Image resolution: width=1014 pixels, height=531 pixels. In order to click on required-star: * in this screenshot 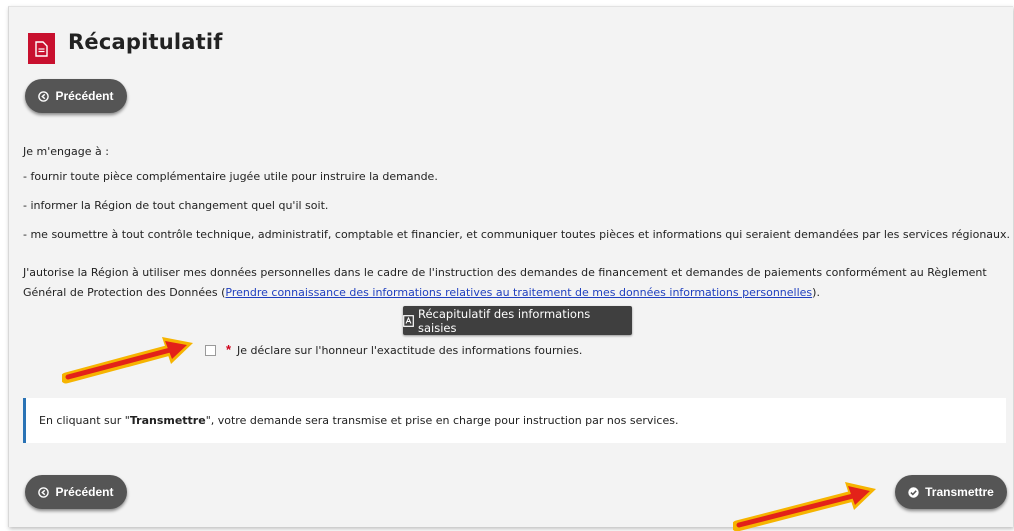, I will do `click(229, 349)`.